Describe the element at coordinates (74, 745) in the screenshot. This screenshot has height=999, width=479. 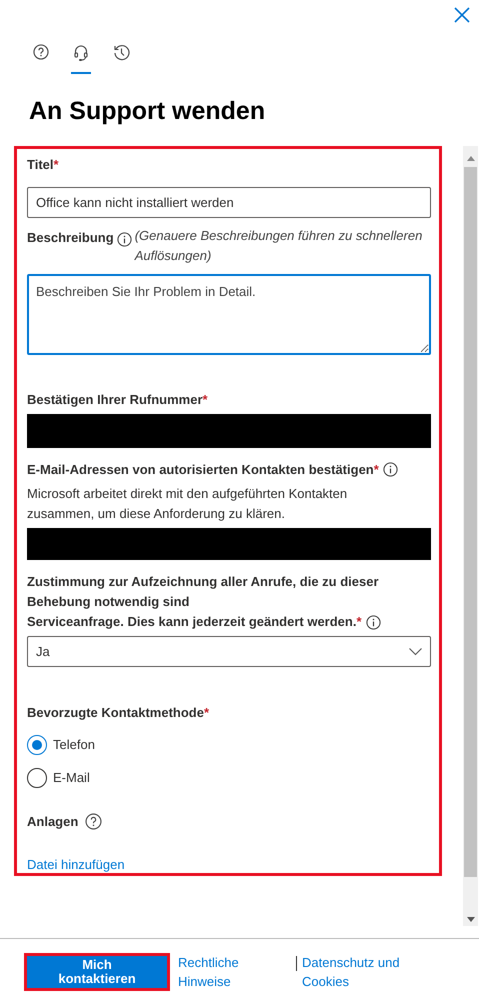
I see `radio-label: Telefon` at that location.